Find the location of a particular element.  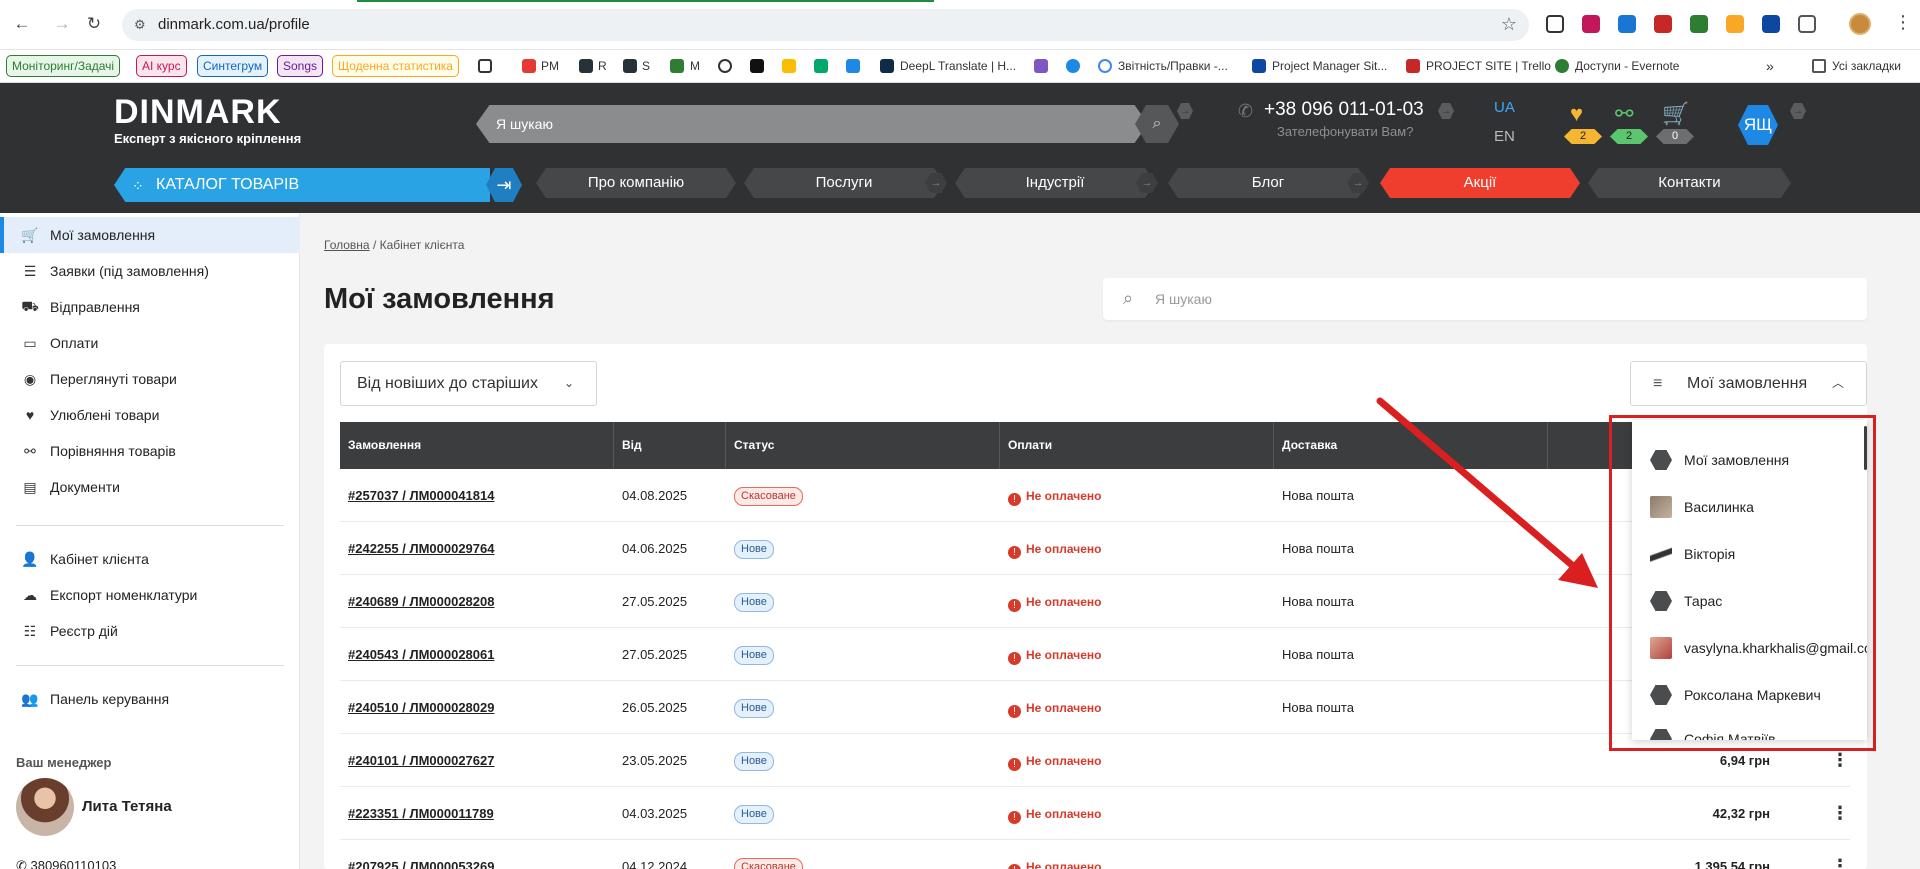

sidebar-item-control-panel: 👥 Панель керування is located at coordinates (150, 699).